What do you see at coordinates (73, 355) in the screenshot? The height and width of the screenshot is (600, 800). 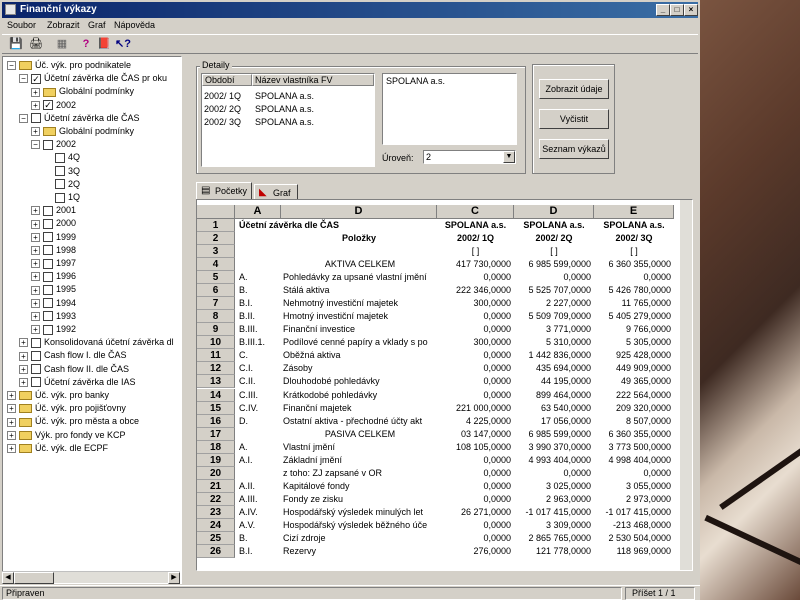 I see `tree-item: + Cash flow I. dle ČAS` at bounding box center [73, 355].